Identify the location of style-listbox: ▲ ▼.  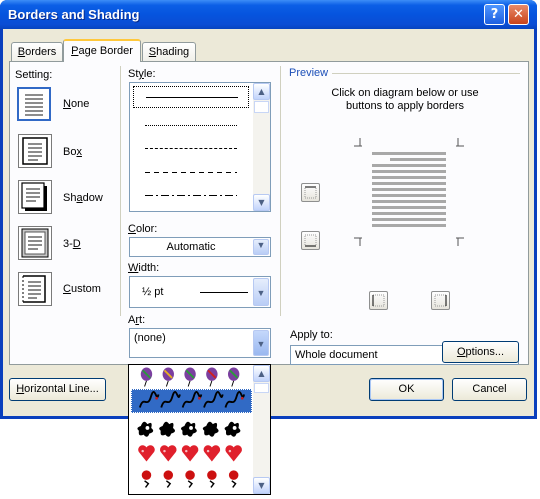
(200, 147).